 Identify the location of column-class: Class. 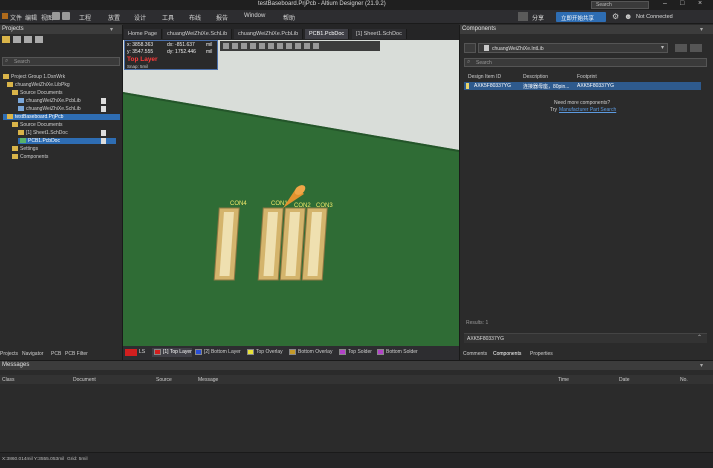
(8, 380).